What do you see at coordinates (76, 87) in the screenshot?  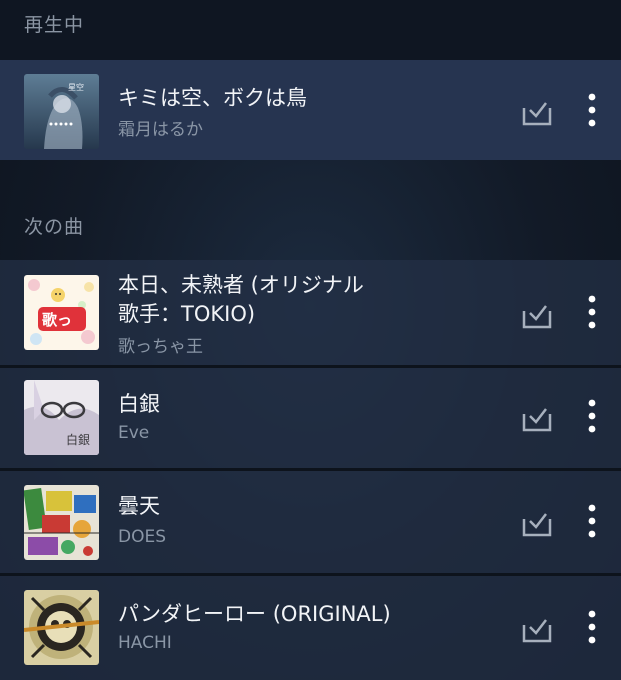 I see `svg-text: 星空` at bounding box center [76, 87].